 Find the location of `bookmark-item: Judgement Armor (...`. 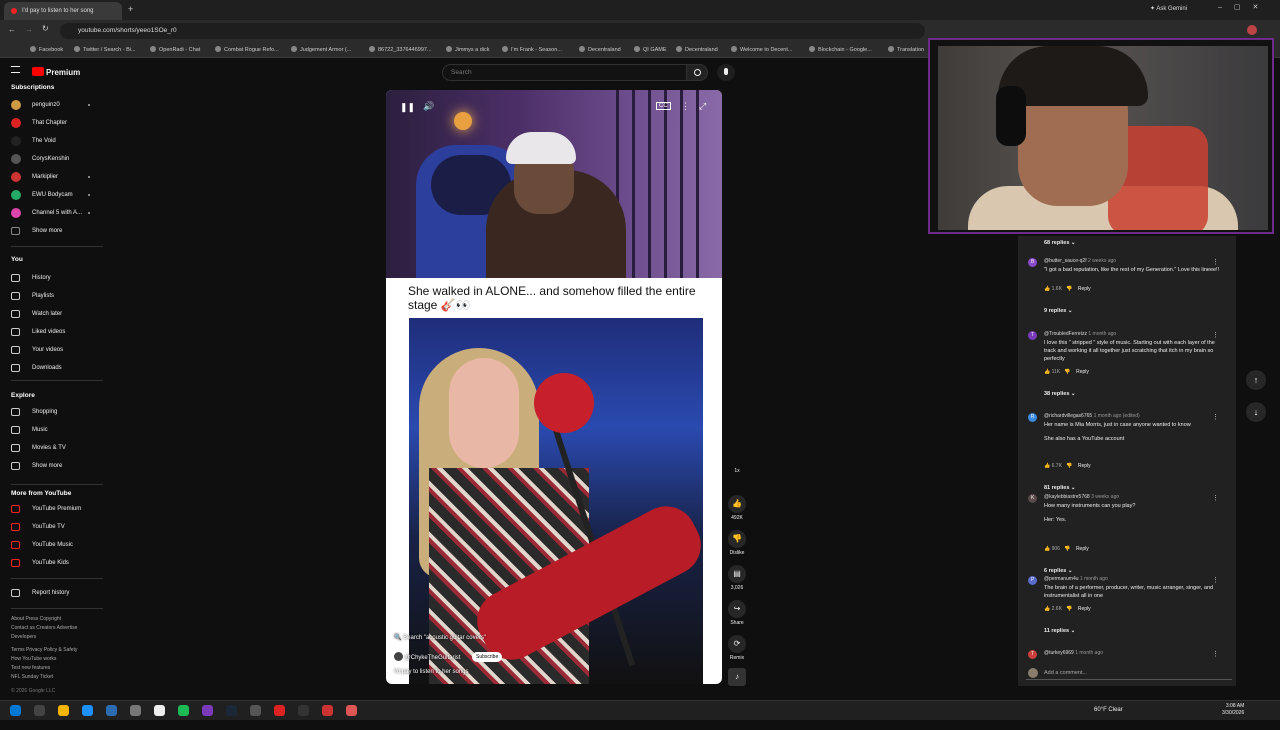

bookmark-item: Judgement Armor (... is located at coordinates (321, 50).